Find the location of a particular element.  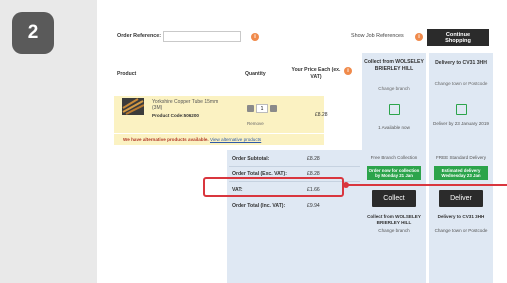

price-header: Your Price Each (ex. VAT) is located at coordinates (316, 73).